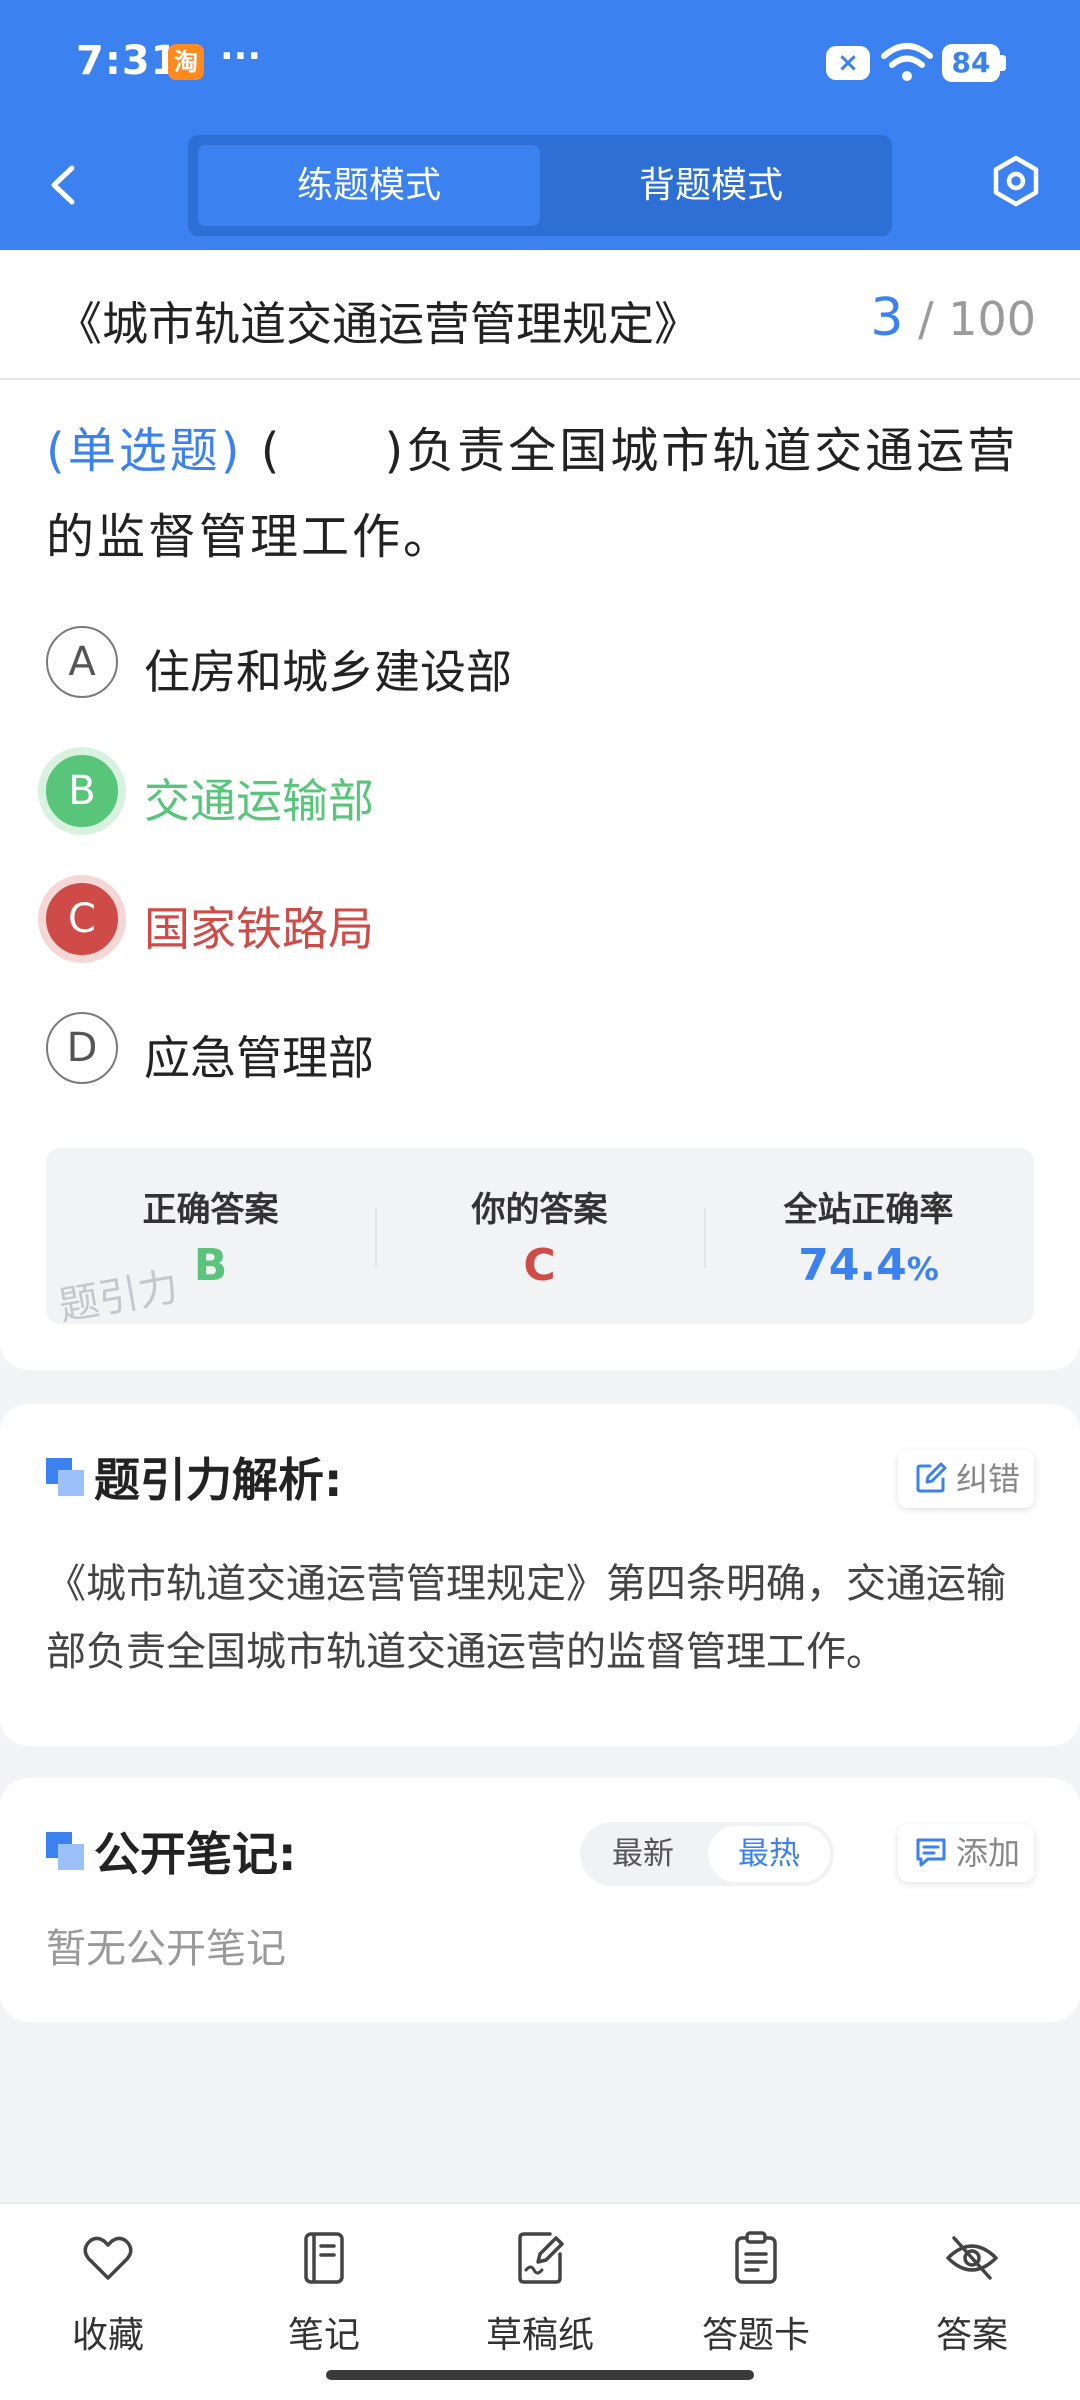 The image size is (1080, 2400). Describe the element at coordinates (540, 2375) in the screenshot. I see `home-indicator` at that location.